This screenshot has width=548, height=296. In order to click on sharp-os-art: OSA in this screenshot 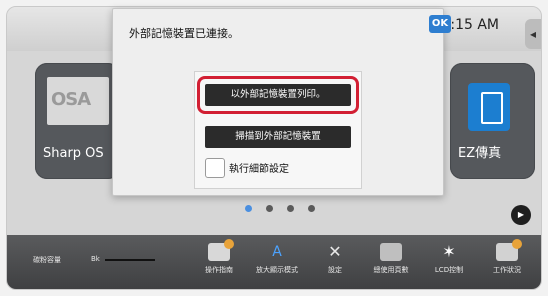, I will do `click(78, 101)`.